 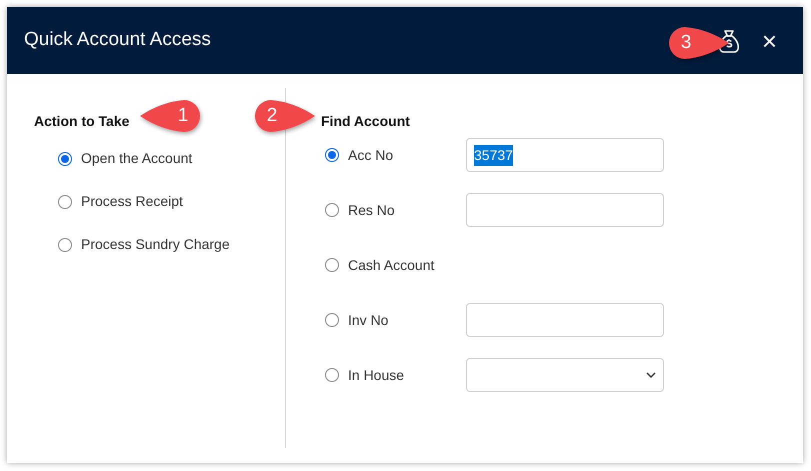 What do you see at coordinates (565, 155) in the screenshot?
I see `input-field: 35737` at bounding box center [565, 155].